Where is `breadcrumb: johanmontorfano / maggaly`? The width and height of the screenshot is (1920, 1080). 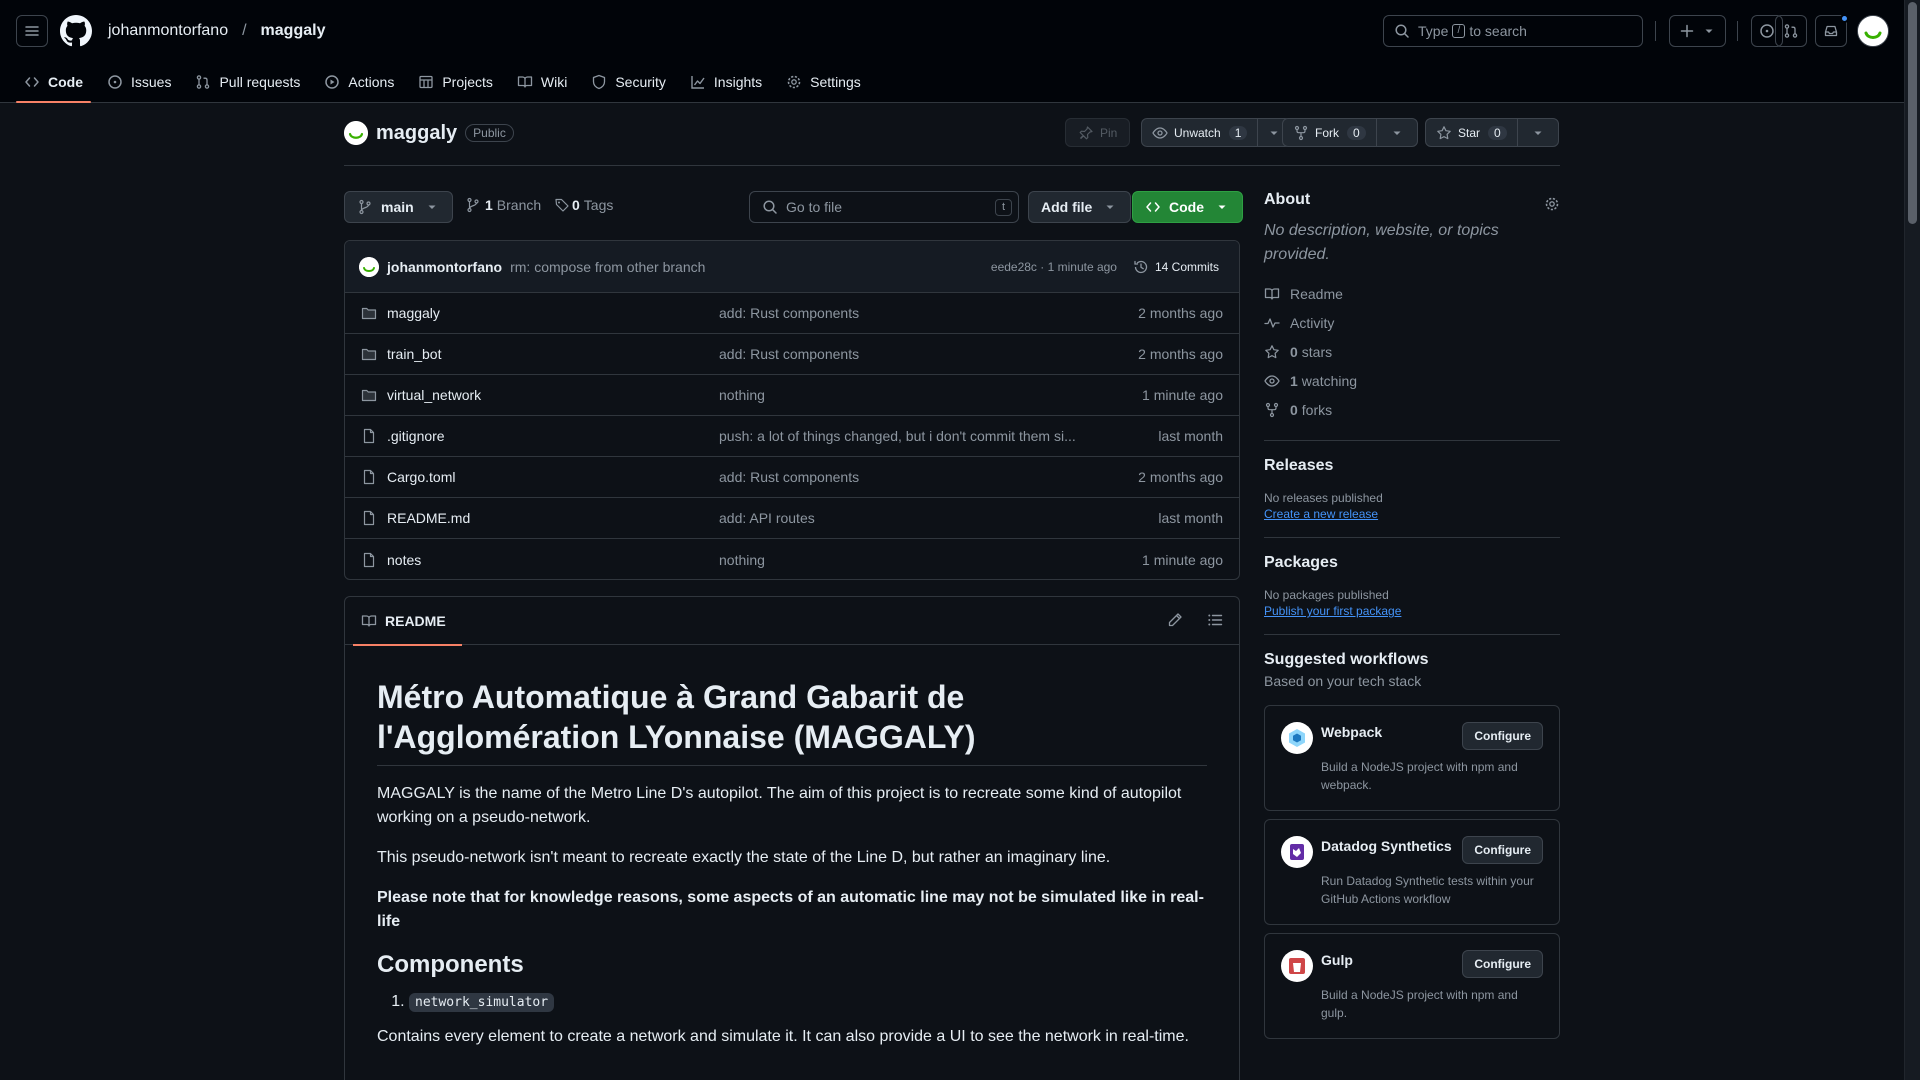
breadcrumb: johanmontorfano / maggaly is located at coordinates (216, 31).